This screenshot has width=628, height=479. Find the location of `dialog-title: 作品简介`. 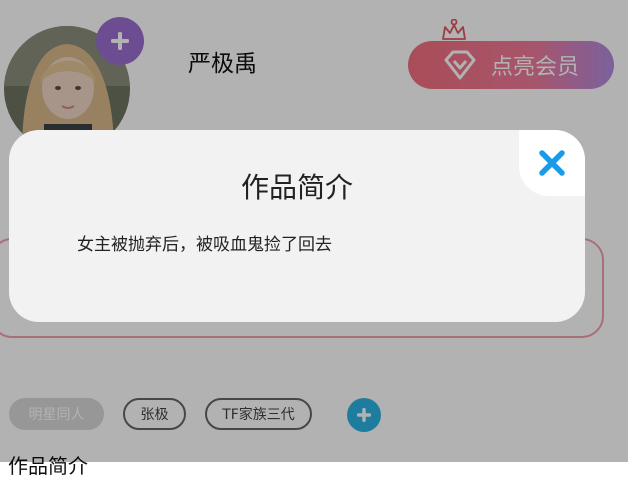

dialog-title: 作品简介 is located at coordinates (296, 187).